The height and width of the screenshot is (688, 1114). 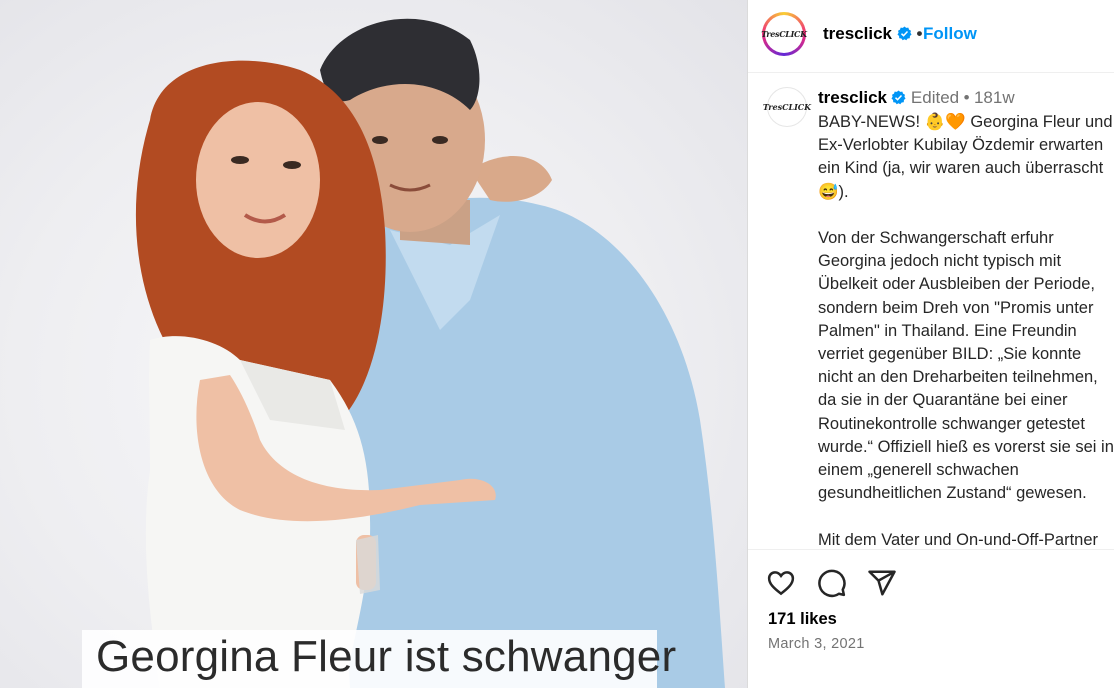 I want to click on likes-count: 171 likes, so click(x=802, y=619).